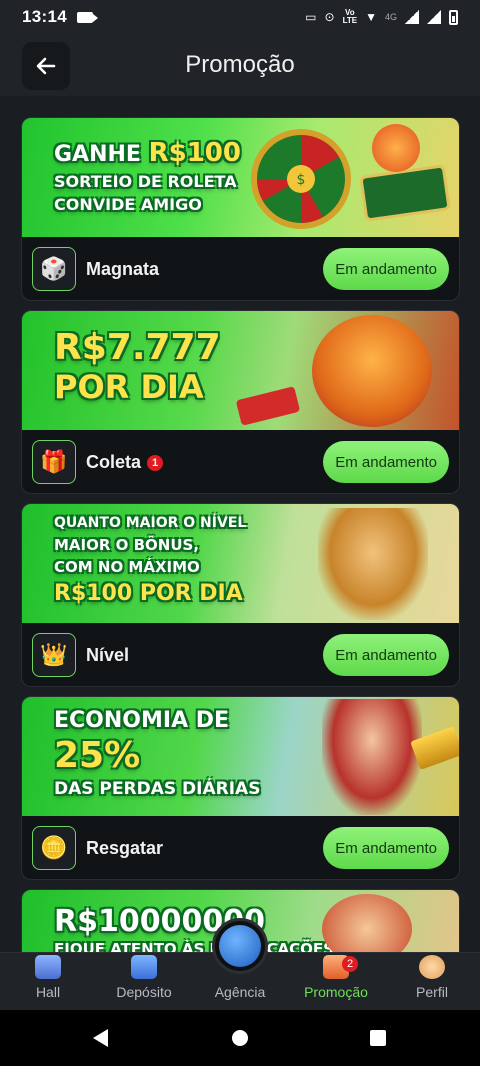  I want to click on tab-deposito: Depósito, so click(144, 981).